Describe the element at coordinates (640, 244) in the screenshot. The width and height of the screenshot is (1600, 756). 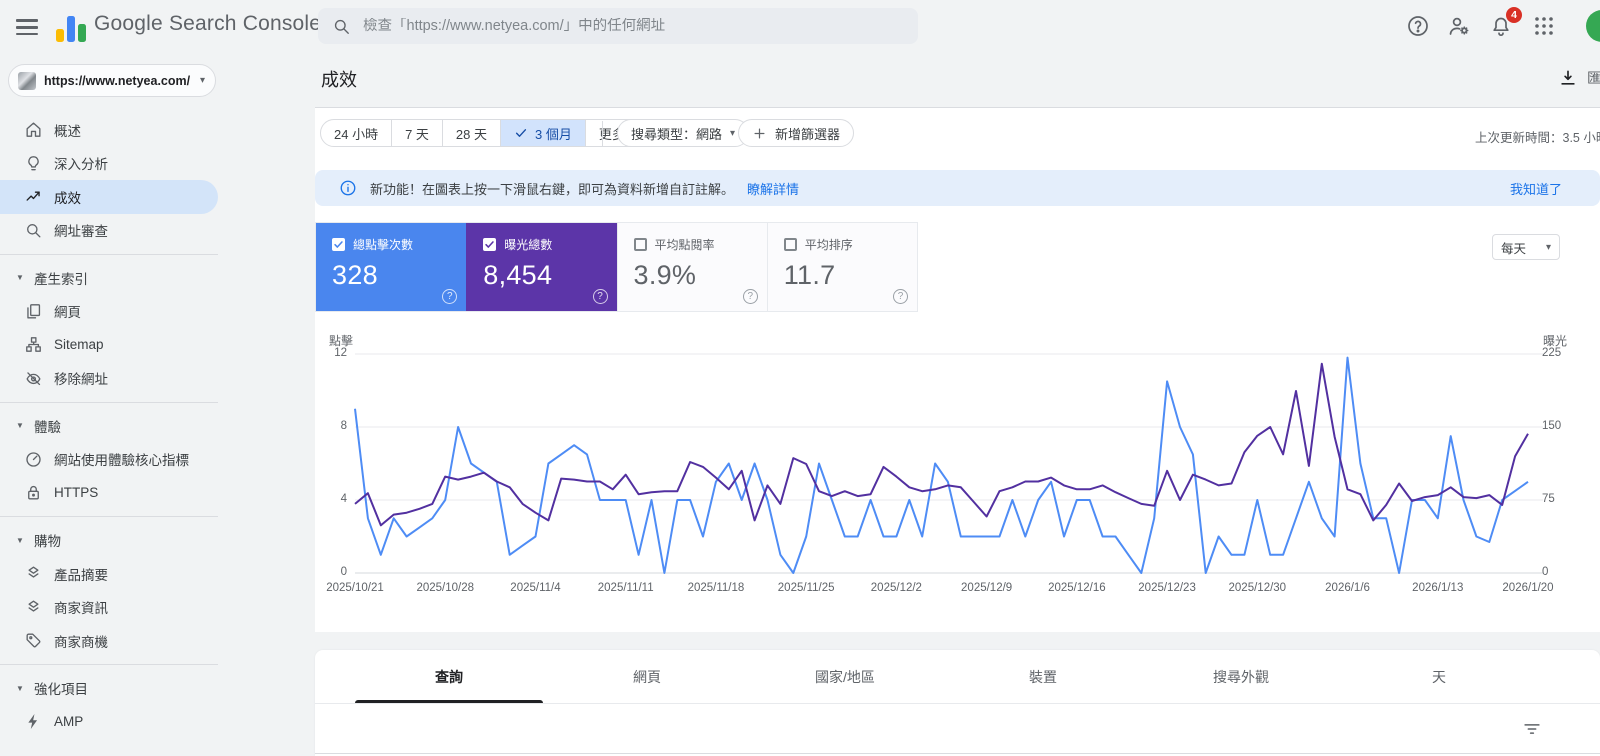
I see `ctr-checkbox` at that location.